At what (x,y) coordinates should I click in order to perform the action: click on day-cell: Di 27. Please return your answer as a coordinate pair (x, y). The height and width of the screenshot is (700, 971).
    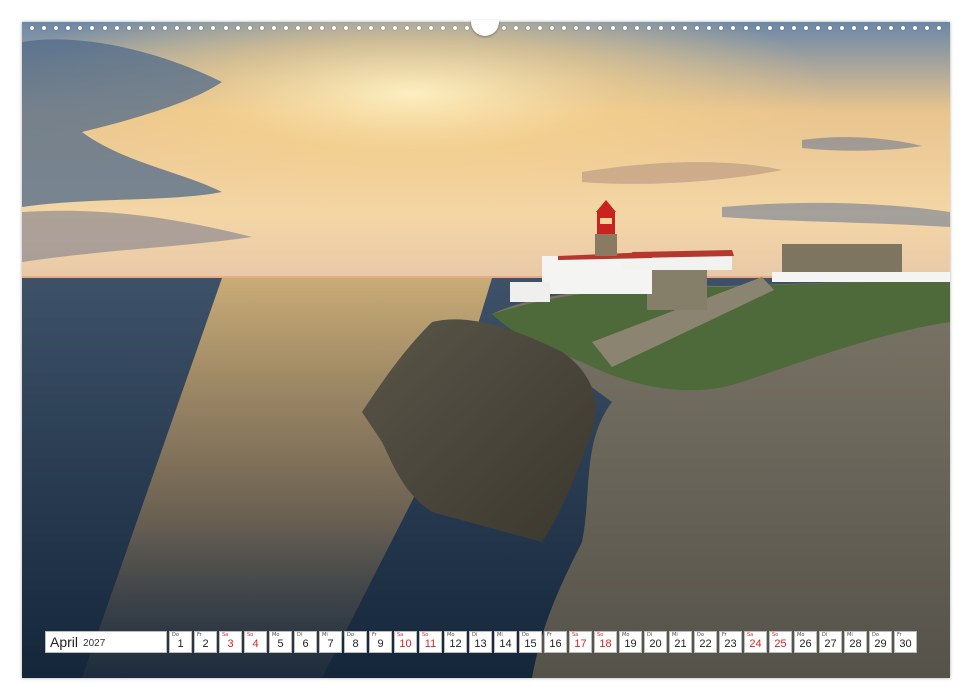
    Looking at the image, I should click on (830, 642).